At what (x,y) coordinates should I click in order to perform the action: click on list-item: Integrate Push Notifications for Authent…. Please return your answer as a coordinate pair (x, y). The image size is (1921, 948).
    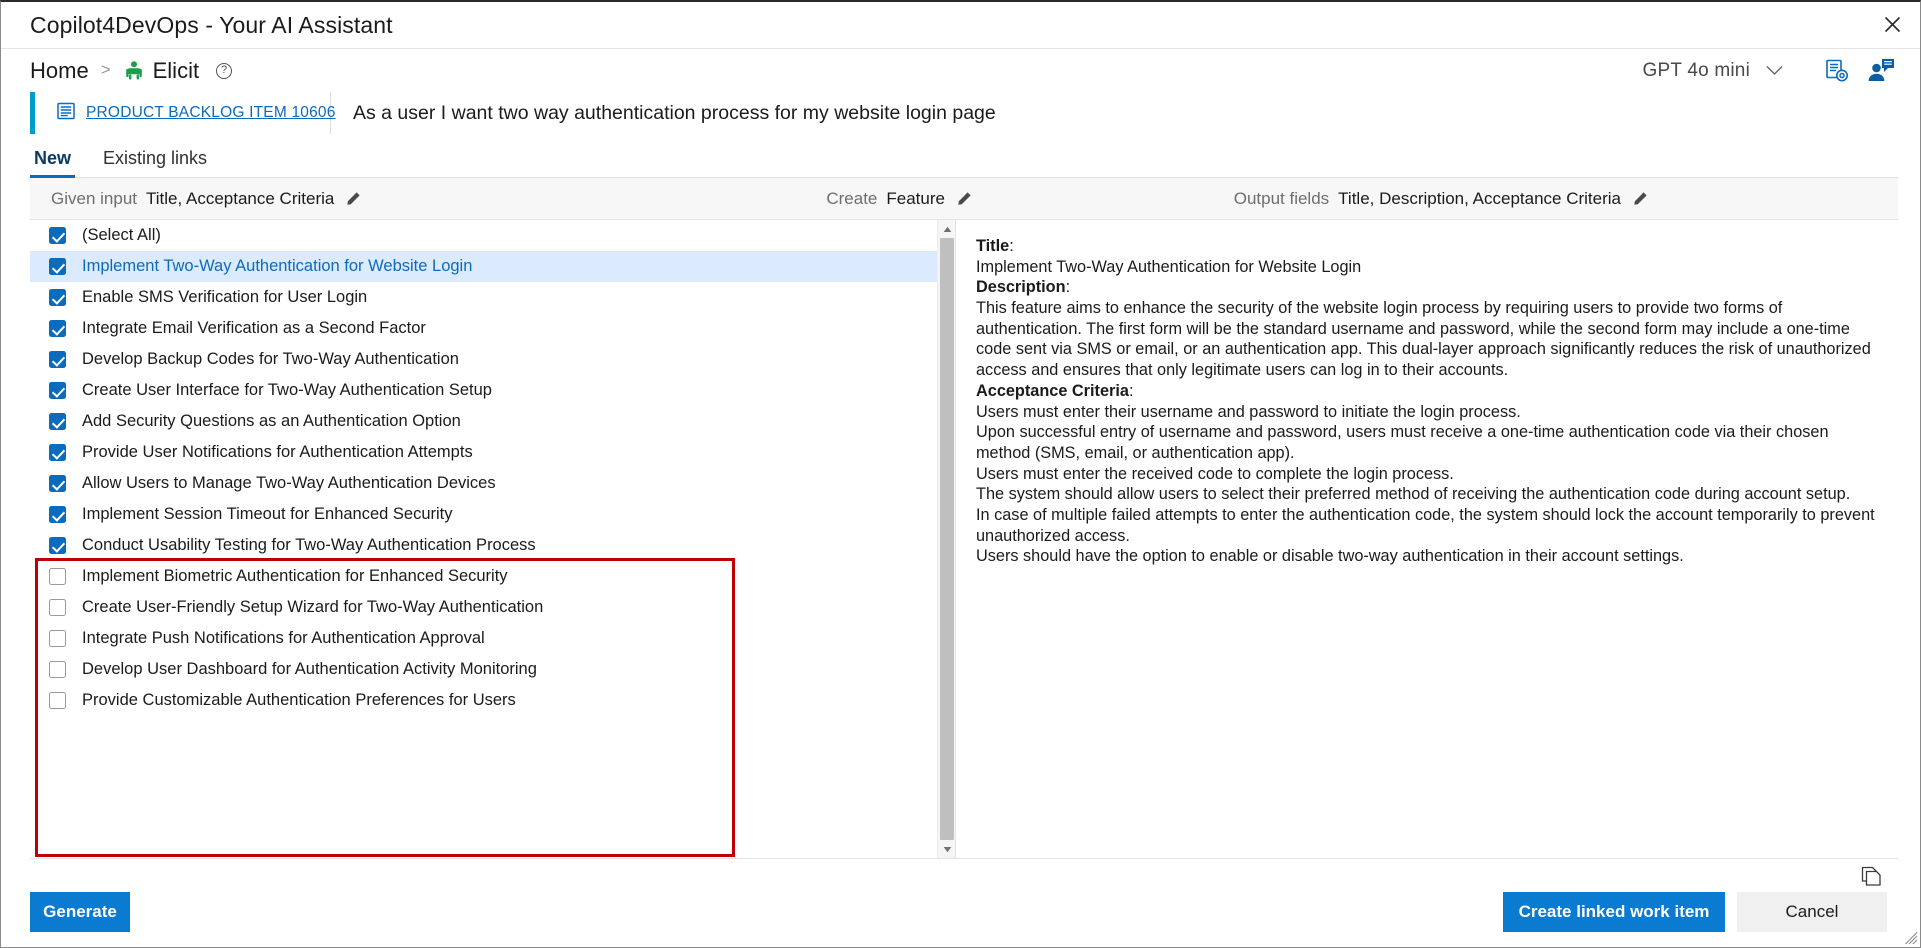
    Looking at the image, I should click on (483, 638).